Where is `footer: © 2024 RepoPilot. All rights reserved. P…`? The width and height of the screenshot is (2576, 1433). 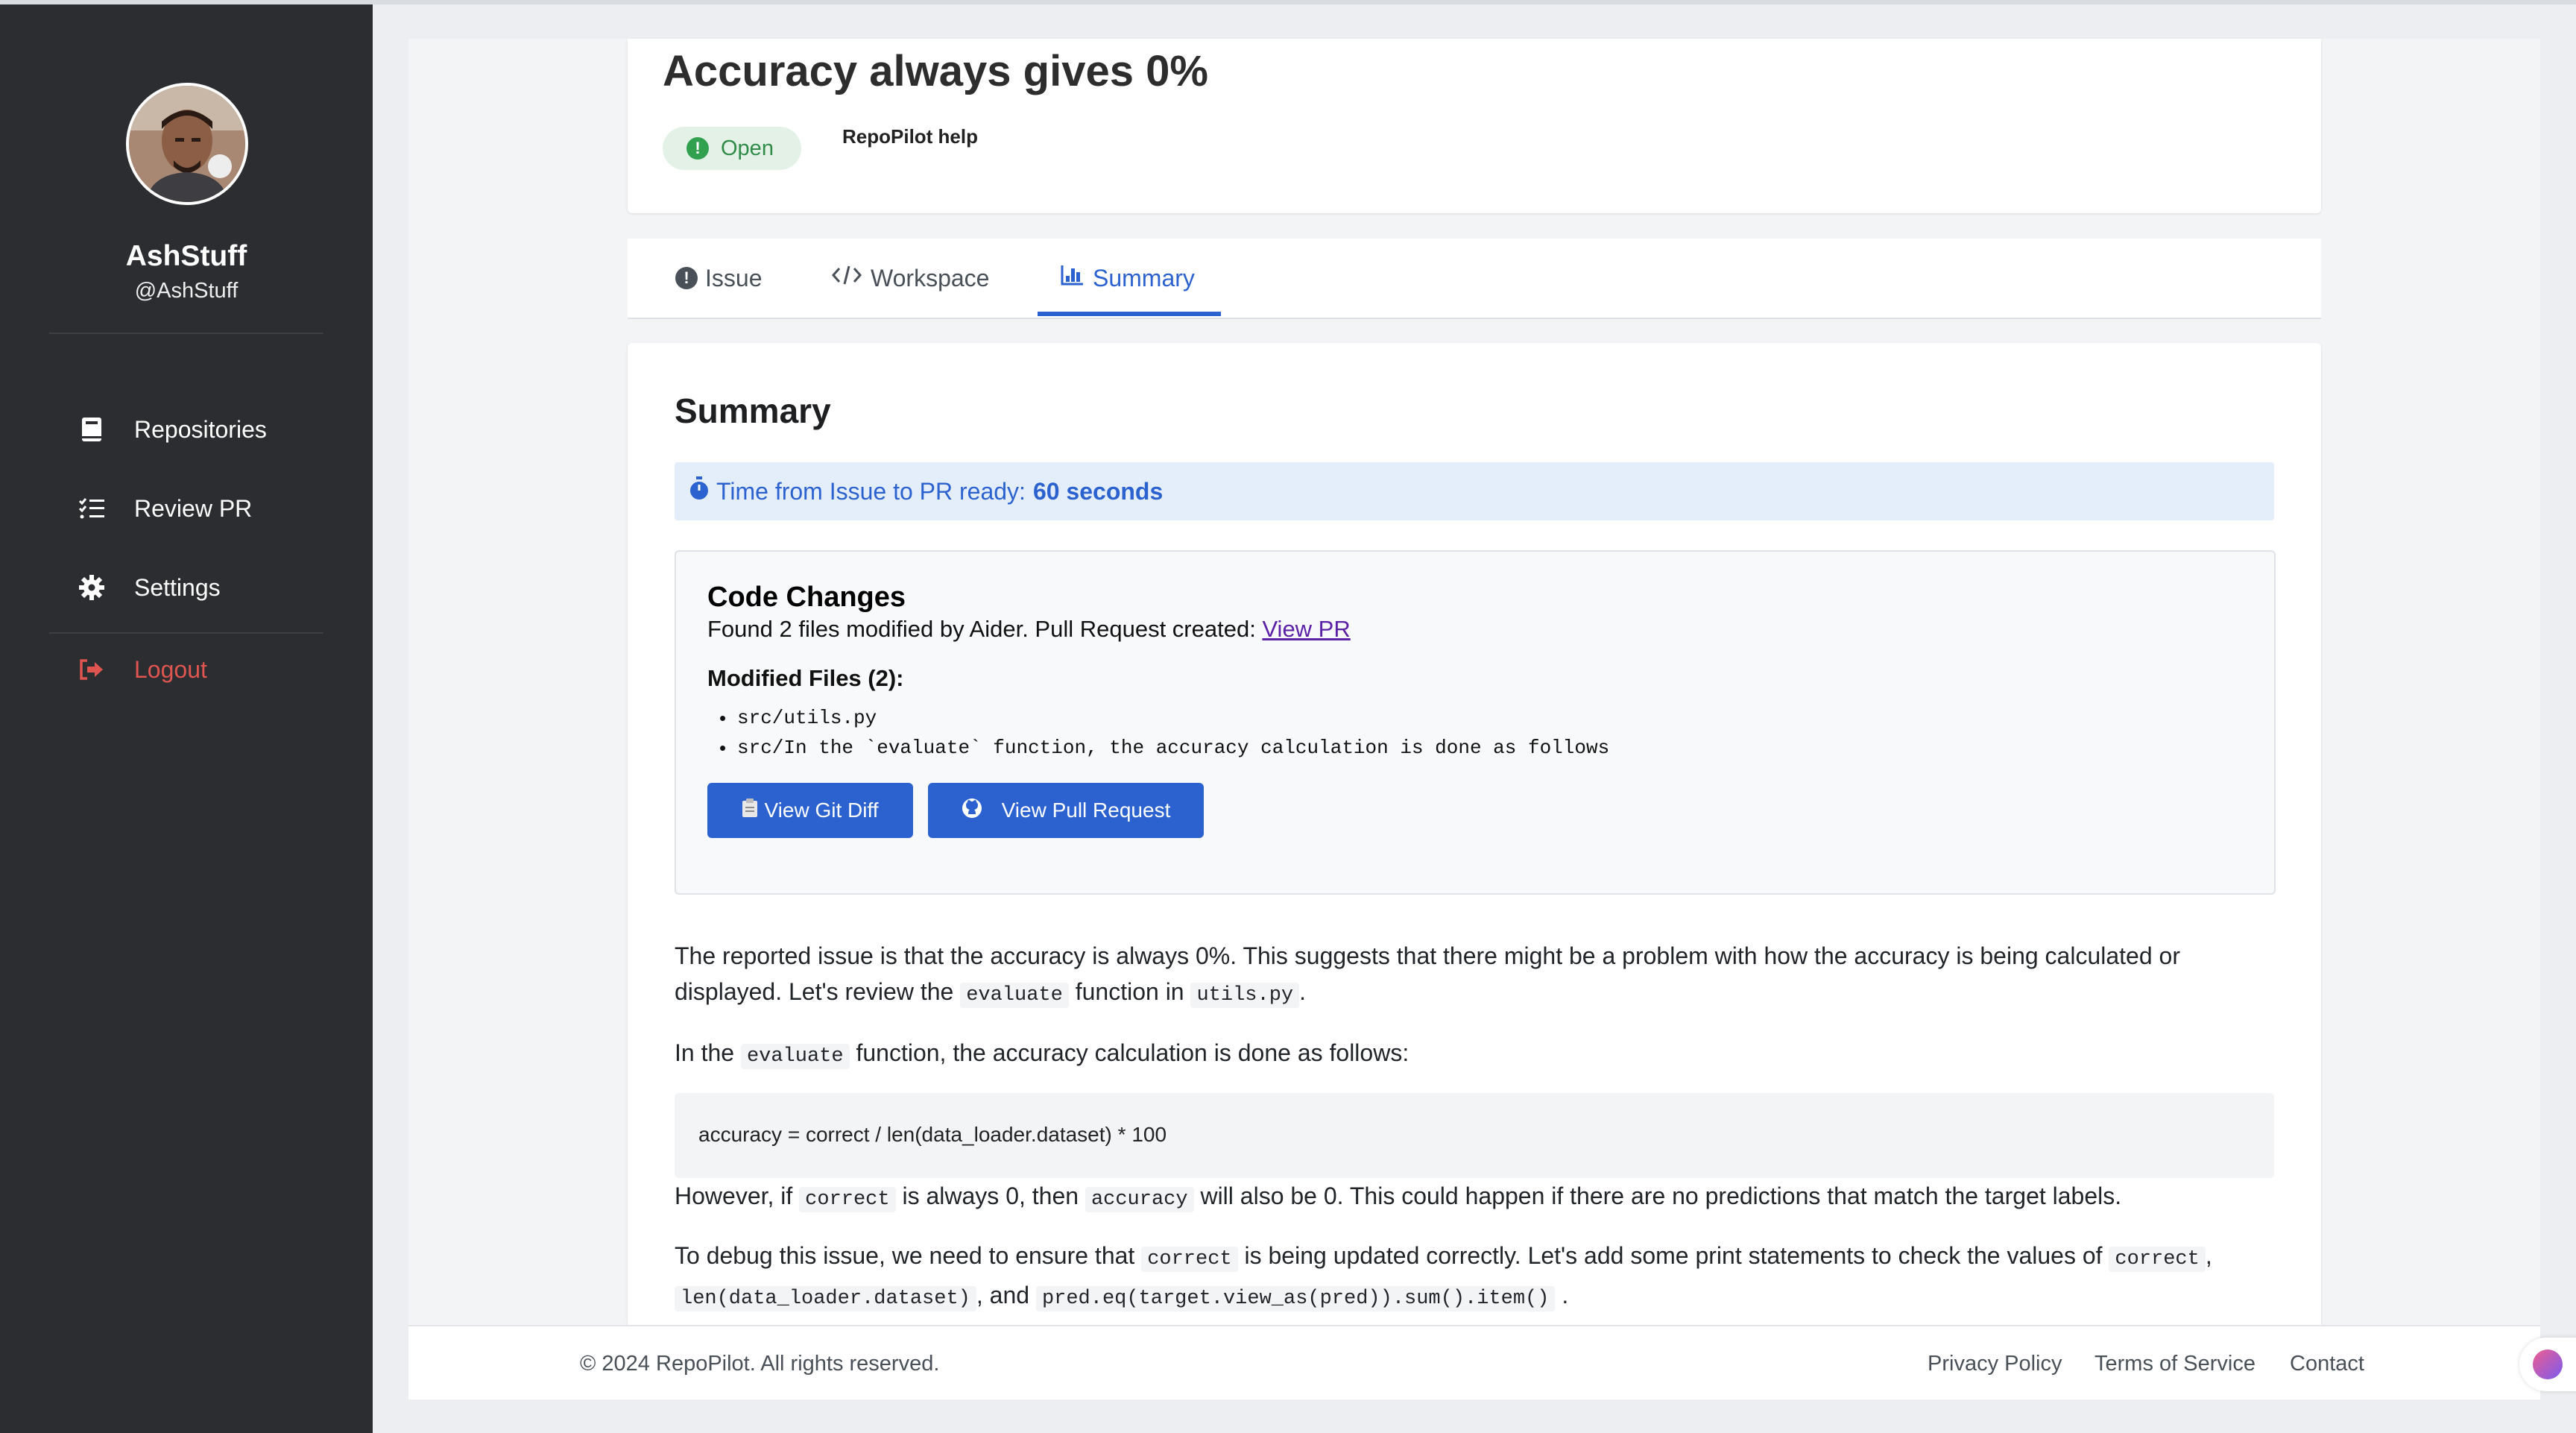
footer: © 2024 RepoPilot. All rights reserved. P… is located at coordinates (1474, 1362).